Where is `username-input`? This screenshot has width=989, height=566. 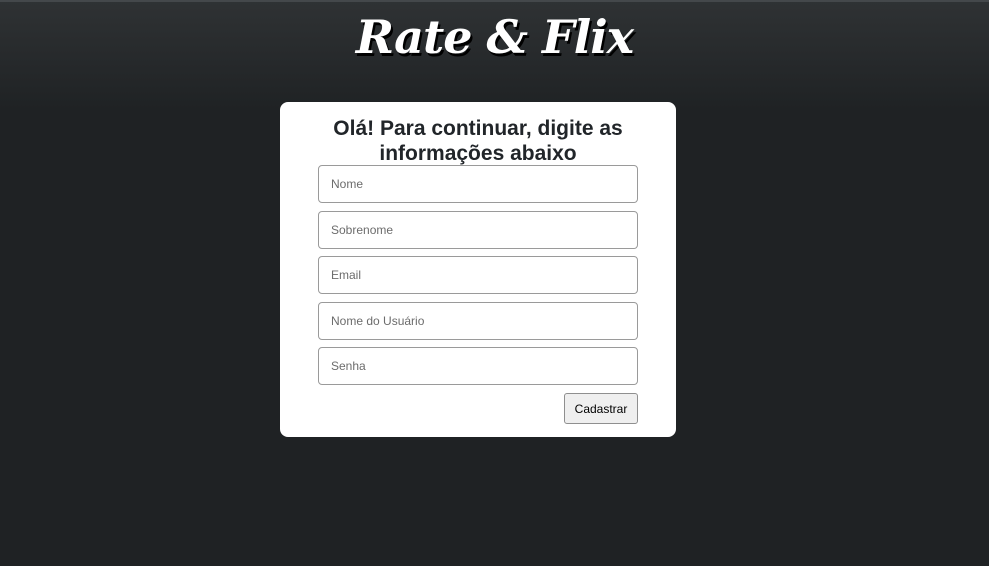
username-input is located at coordinates (478, 321).